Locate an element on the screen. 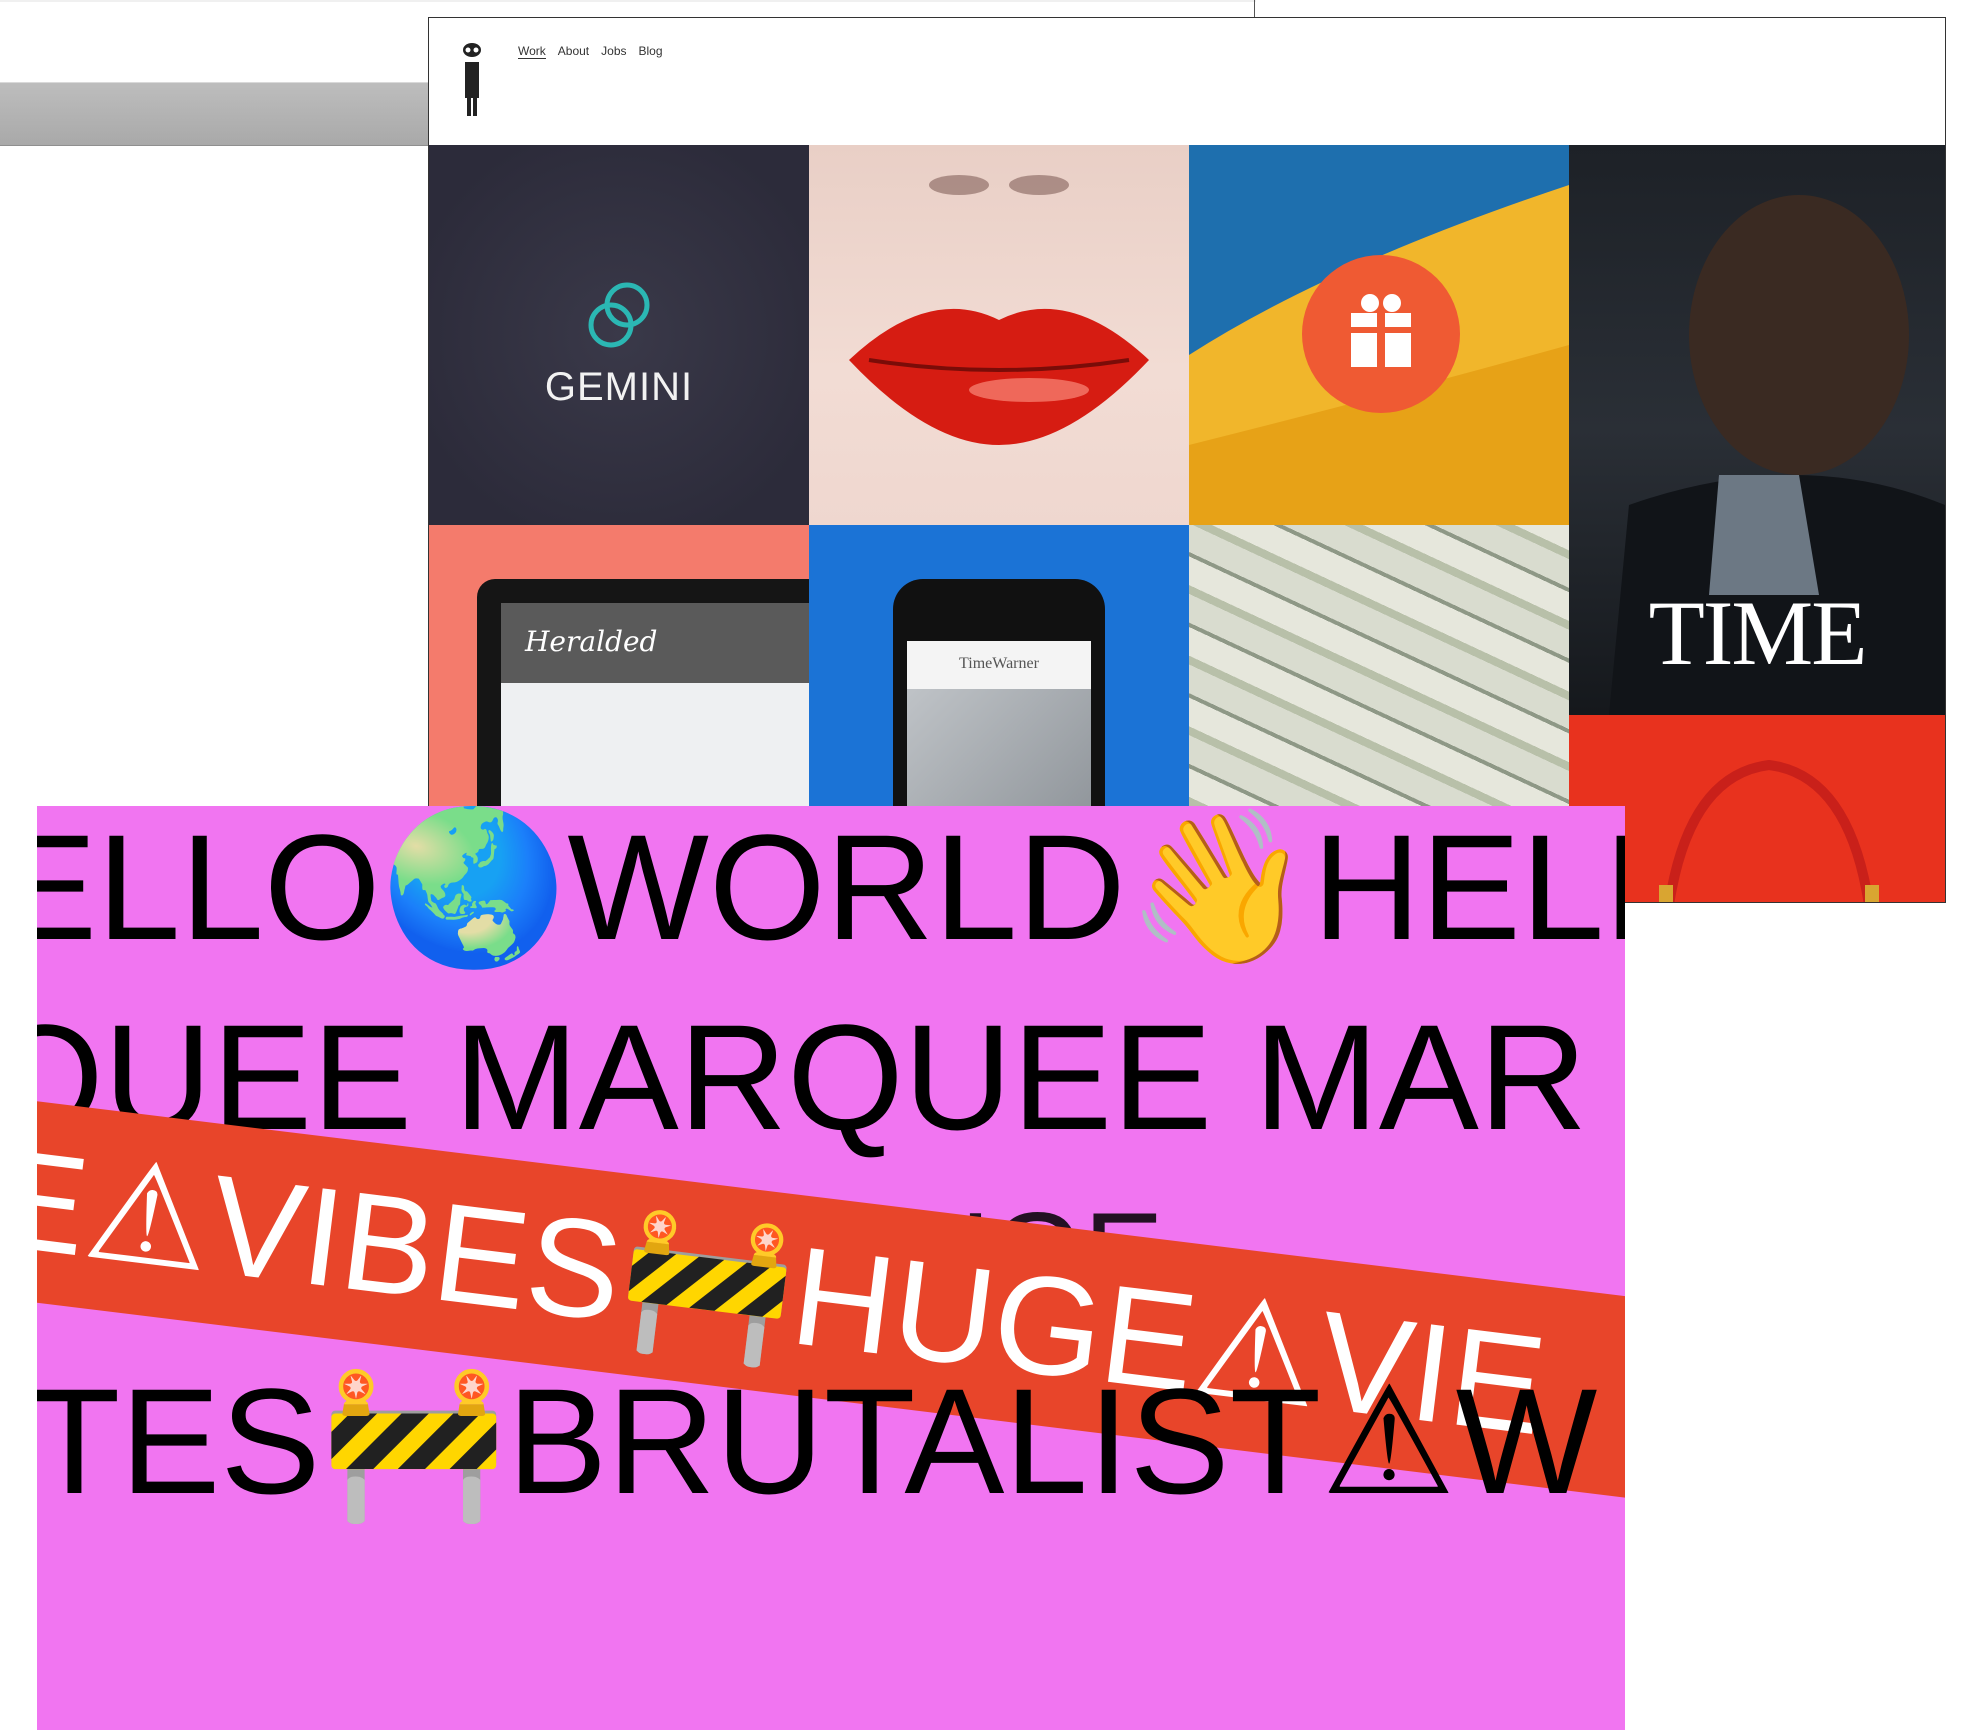 This screenshot has width=1961, height=1730. time-wordmark: TIME is located at coordinates (1758, 633).